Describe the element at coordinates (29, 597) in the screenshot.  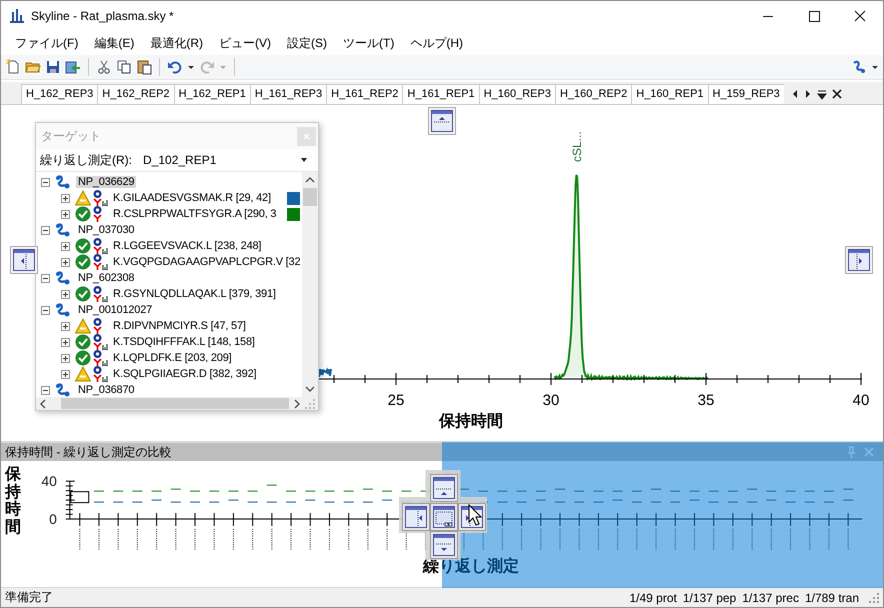
I see `status-message: 準備完了` at that location.